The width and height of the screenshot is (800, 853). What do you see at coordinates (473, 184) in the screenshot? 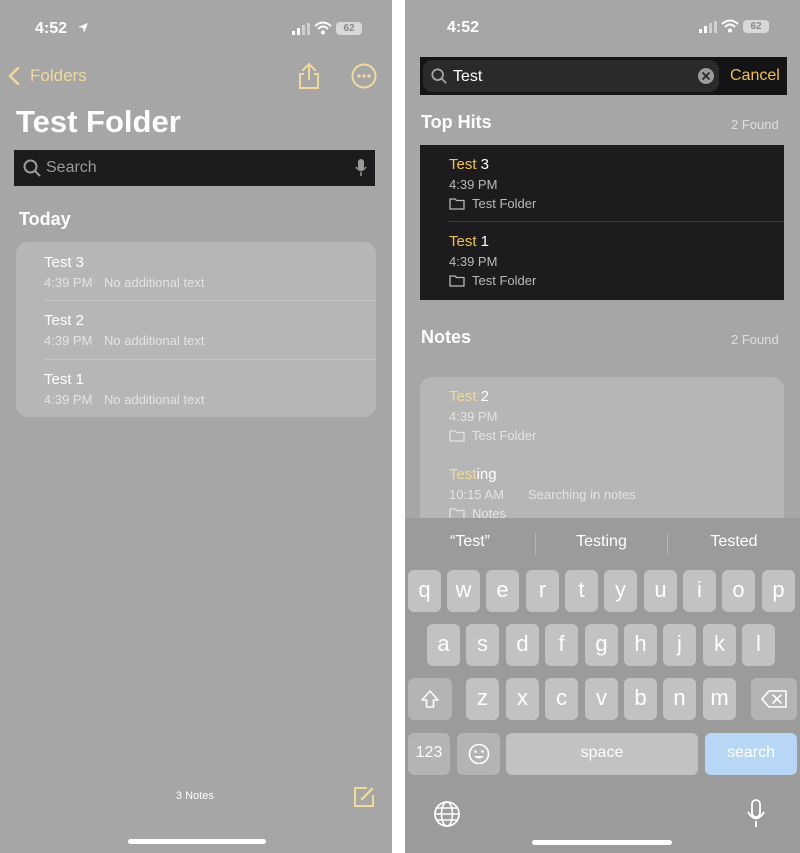
I see `hit-time: 4:39 PM` at bounding box center [473, 184].